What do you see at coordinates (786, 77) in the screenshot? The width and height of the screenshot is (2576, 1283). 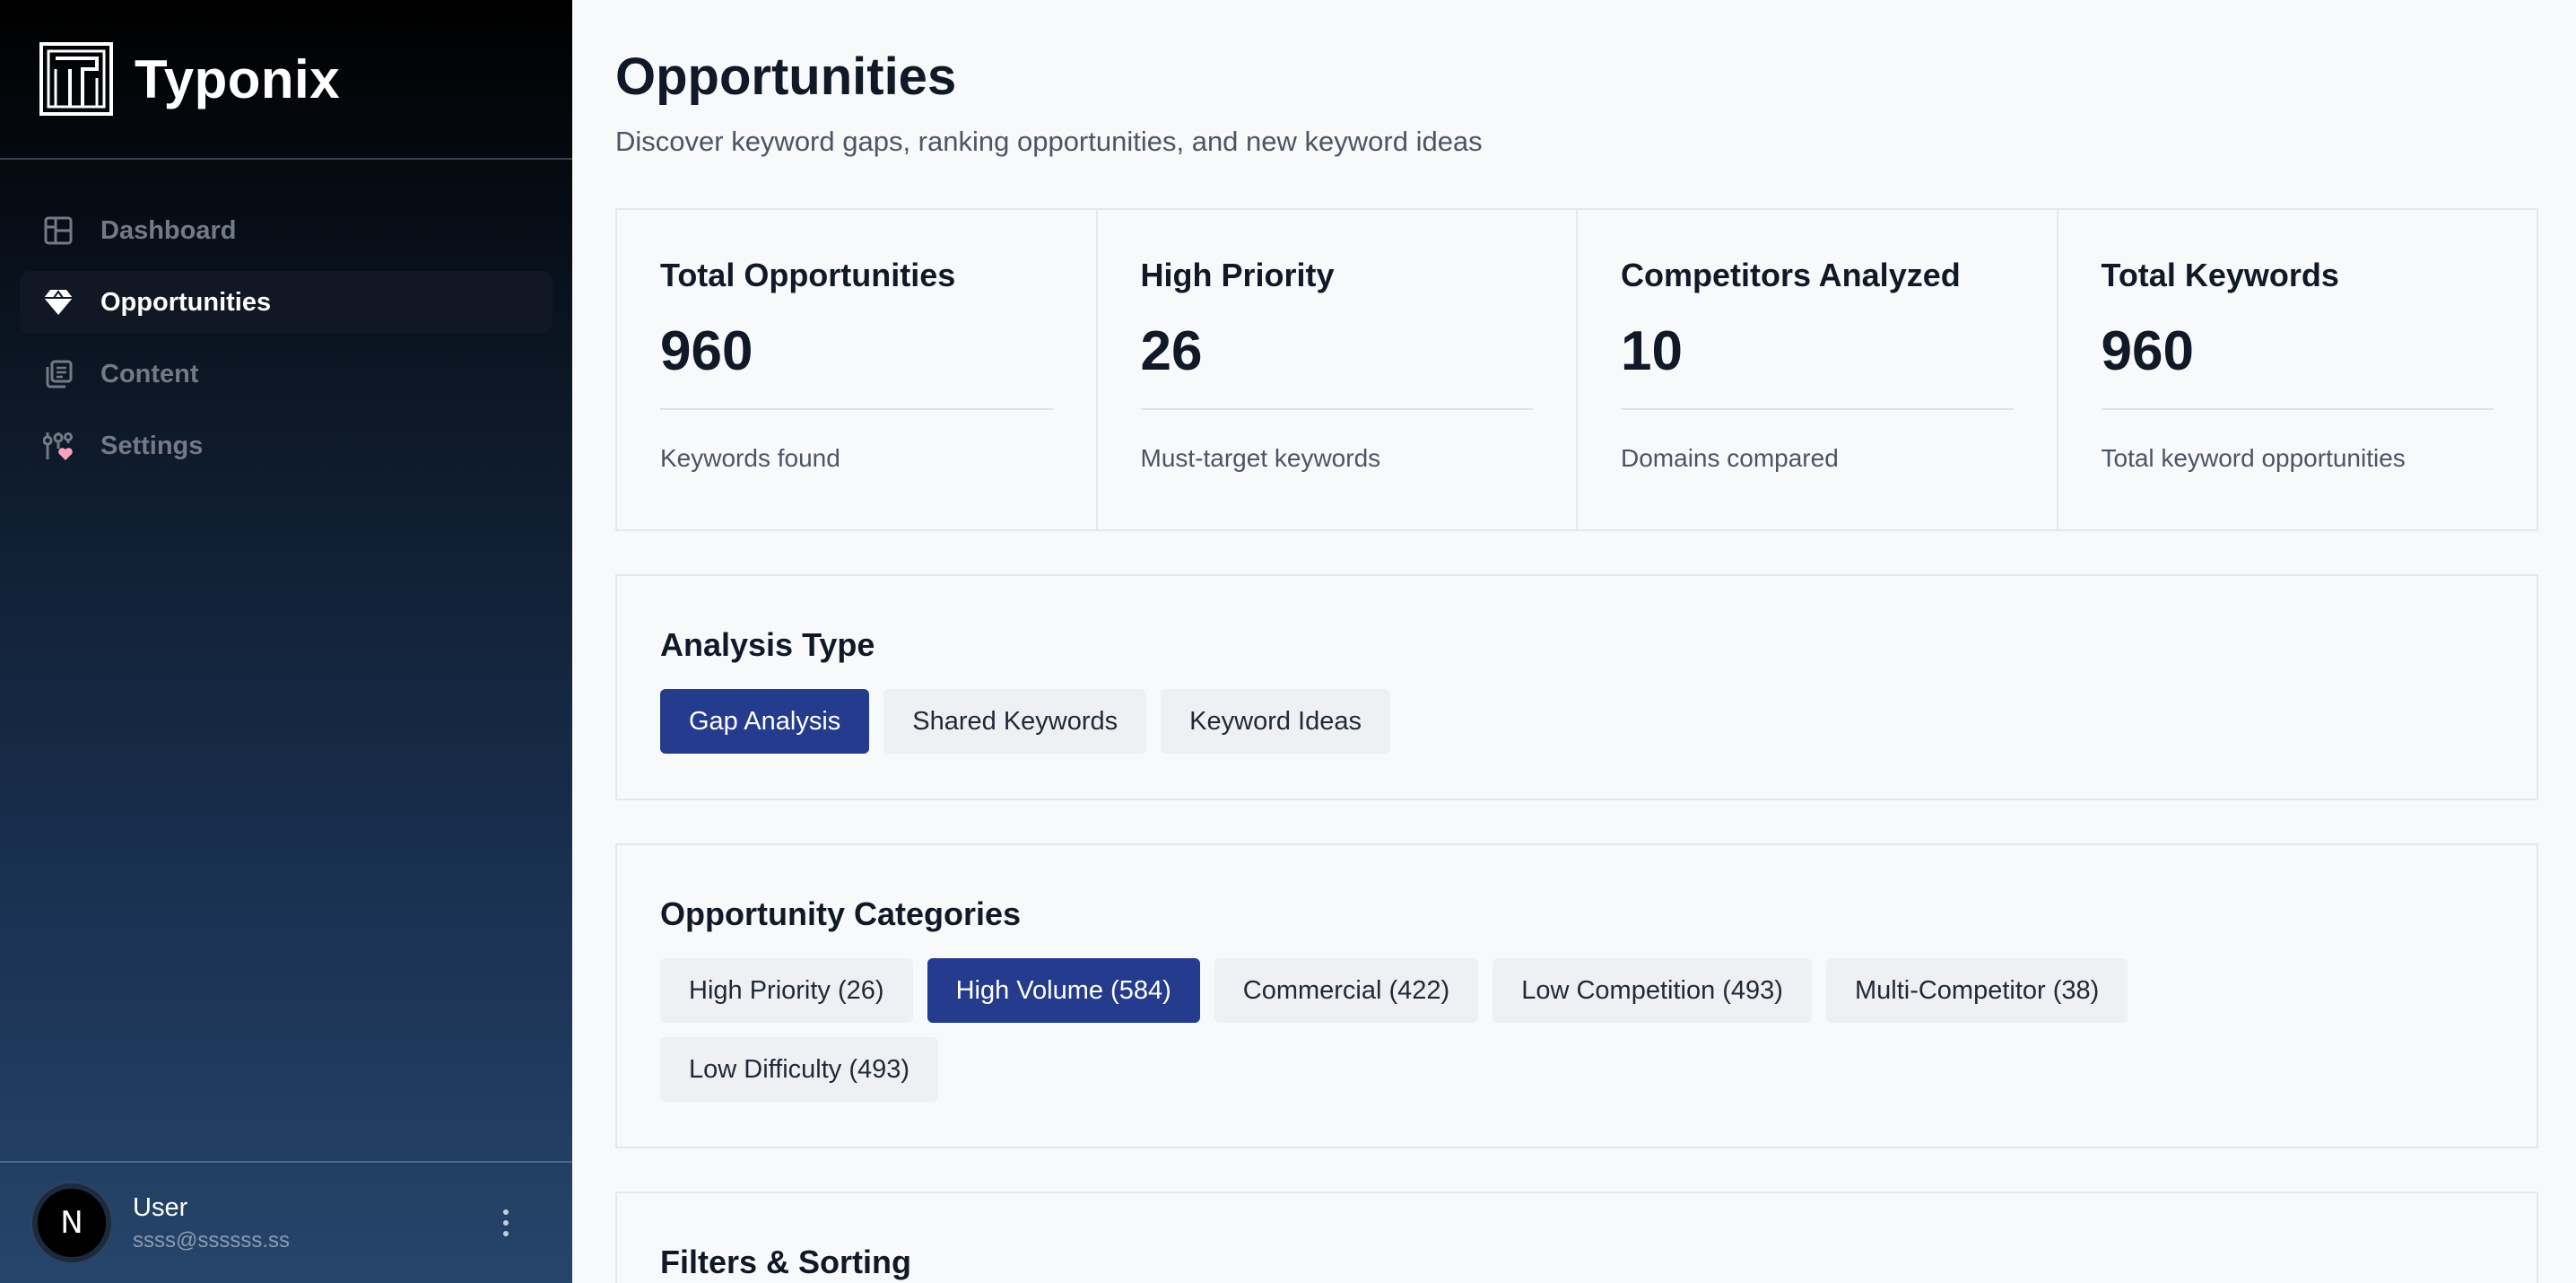 I see `page-title: Opportunities` at bounding box center [786, 77].